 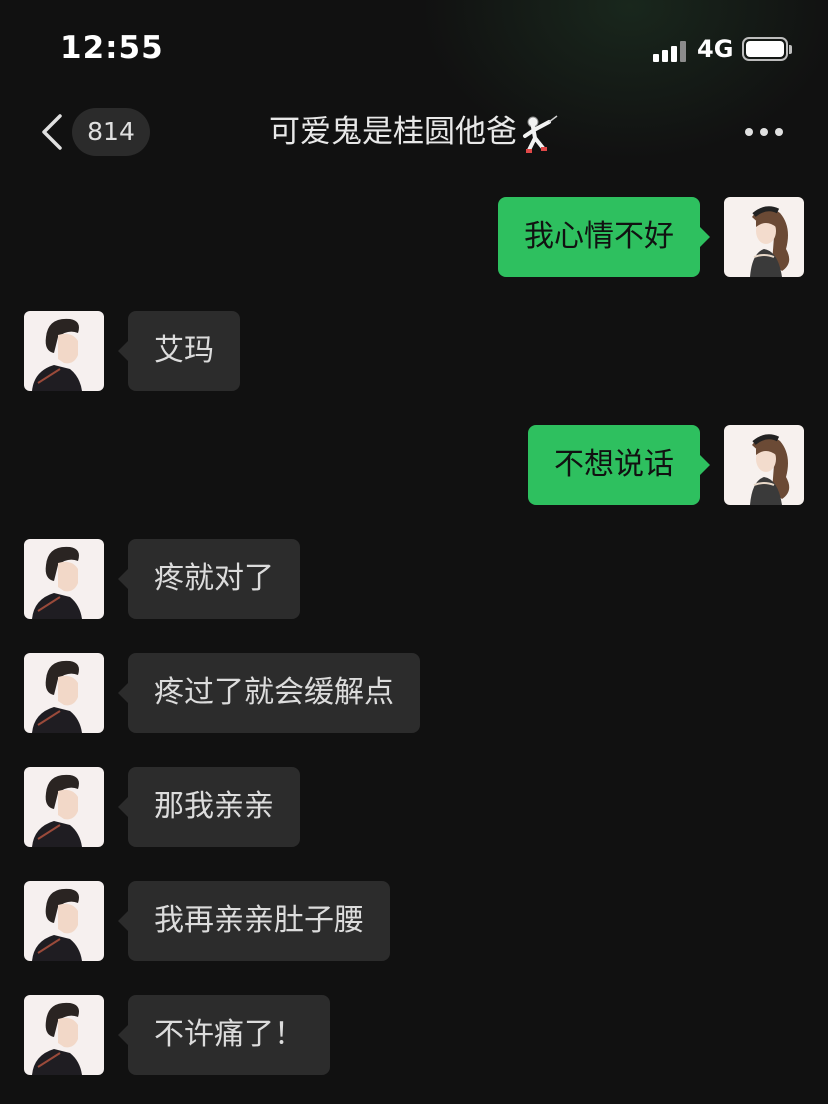 What do you see at coordinates (604, 237) in the screenshot?
I see `message-bubble: 我心情不好` at bounding box center [604, 237].